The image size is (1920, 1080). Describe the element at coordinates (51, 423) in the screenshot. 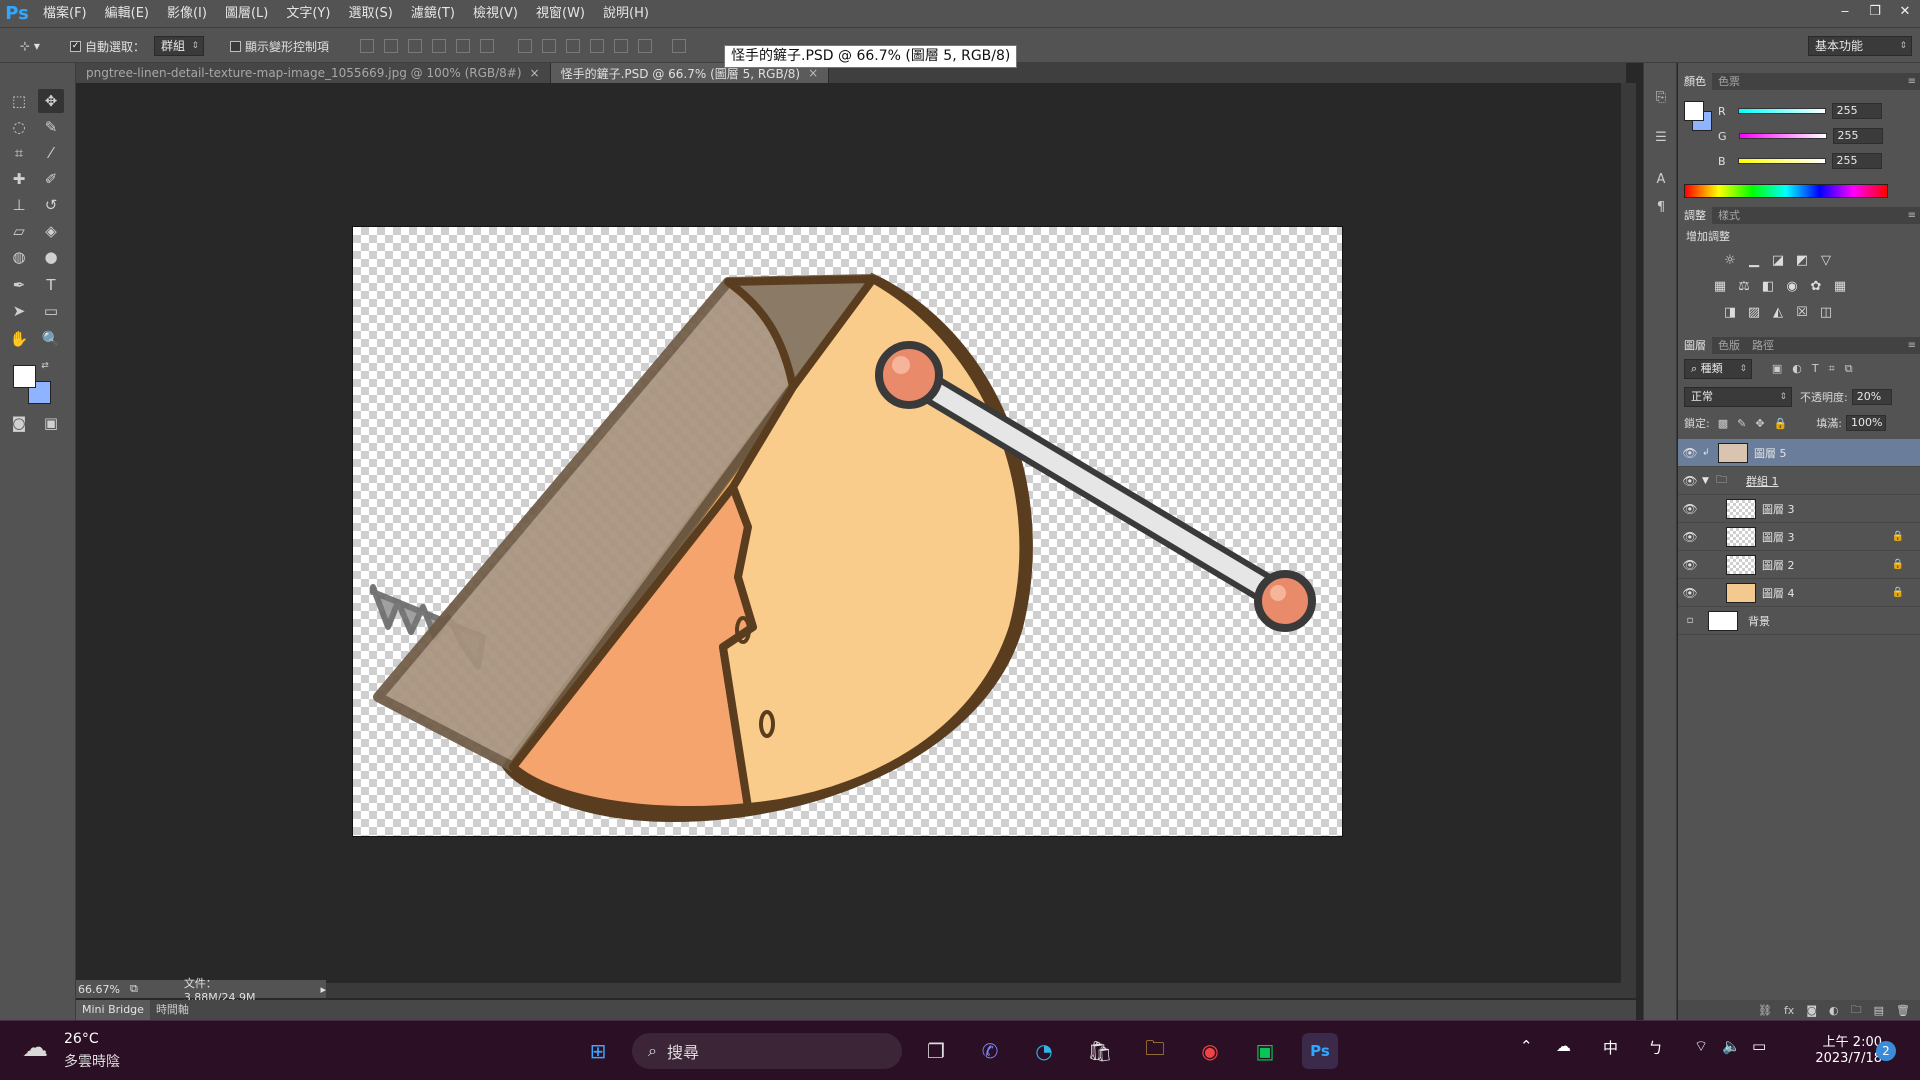

I see `screen-mode-icon: ▣` at that location.